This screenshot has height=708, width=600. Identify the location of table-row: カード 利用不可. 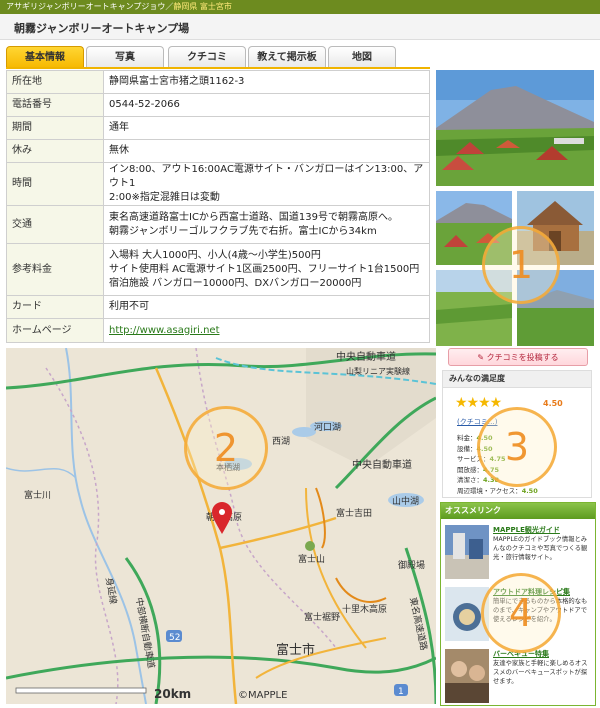
(218, 307).